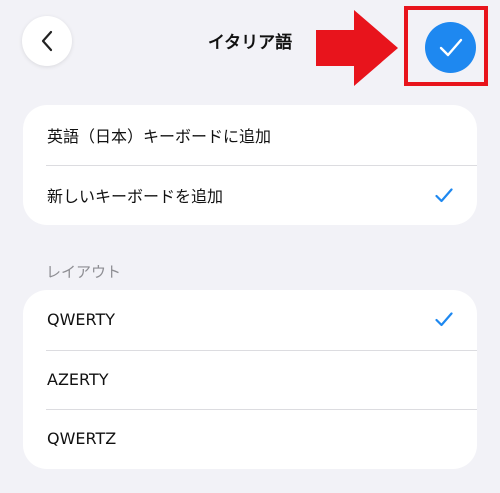 The image size is (500, 493). What do you see at coordinates (78, 379) in the screenshot?
I see `layout-option-label: AZERTY` at bounding box center [78, 379].